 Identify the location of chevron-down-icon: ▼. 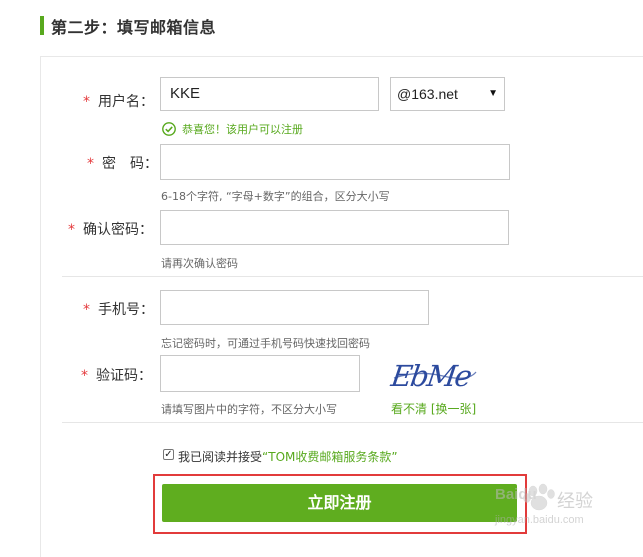
(493, 93).